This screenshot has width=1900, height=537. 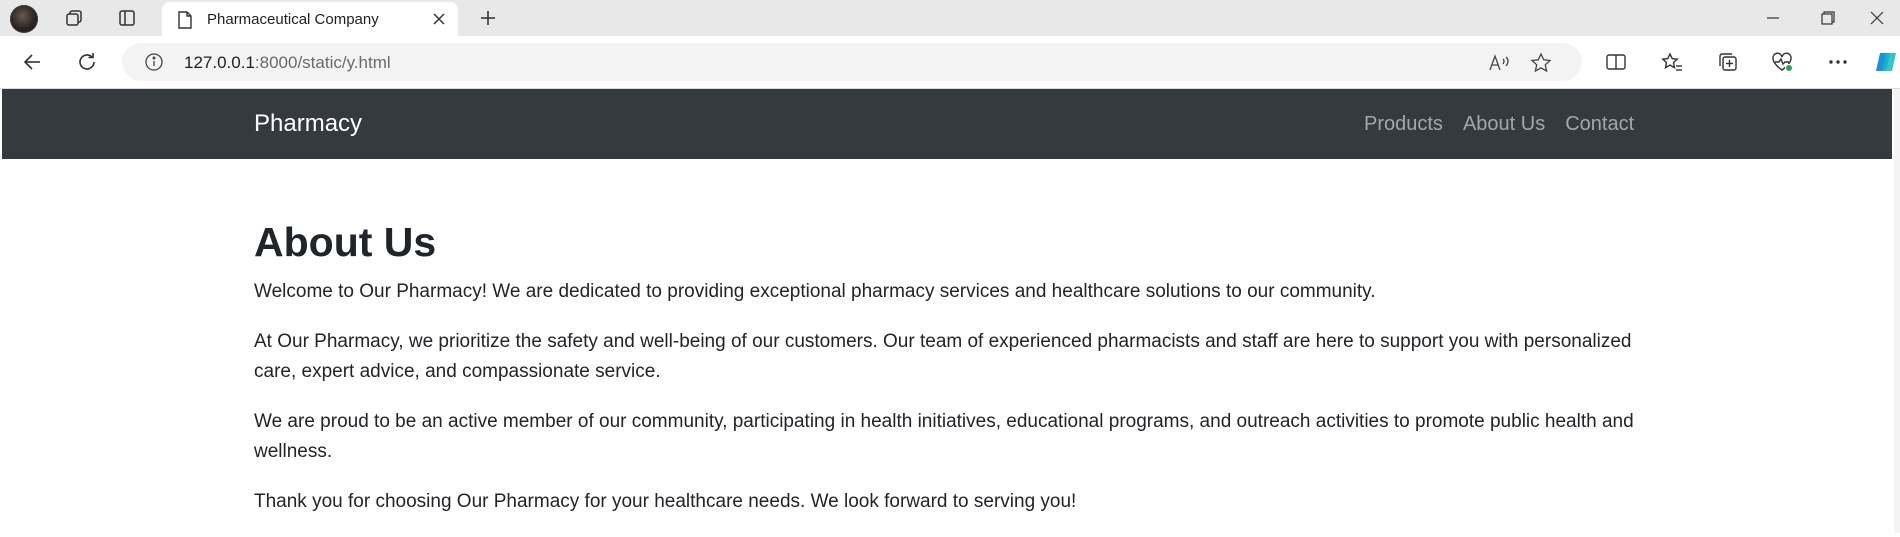 What do you see at coordinates (87, 62) in the screenshot?
I see `refresh-icon` at bounding box center [87, 62].